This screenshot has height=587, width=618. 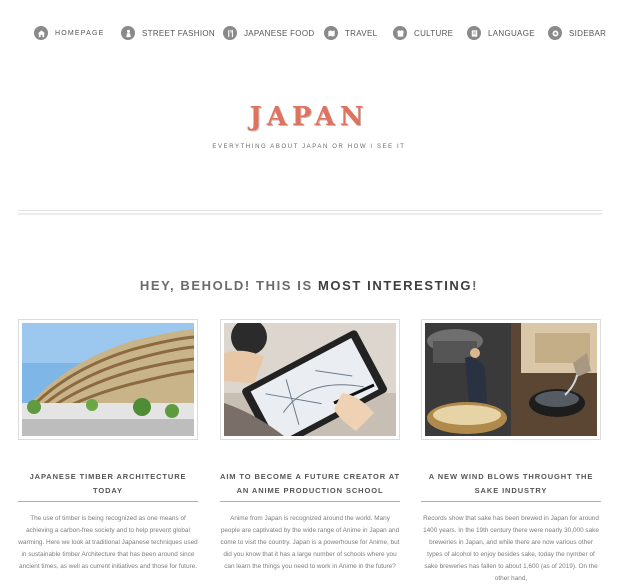 I want to click on headline-lead: HEY, BEHOLD! THIS IS, so click(x=228, y=285).